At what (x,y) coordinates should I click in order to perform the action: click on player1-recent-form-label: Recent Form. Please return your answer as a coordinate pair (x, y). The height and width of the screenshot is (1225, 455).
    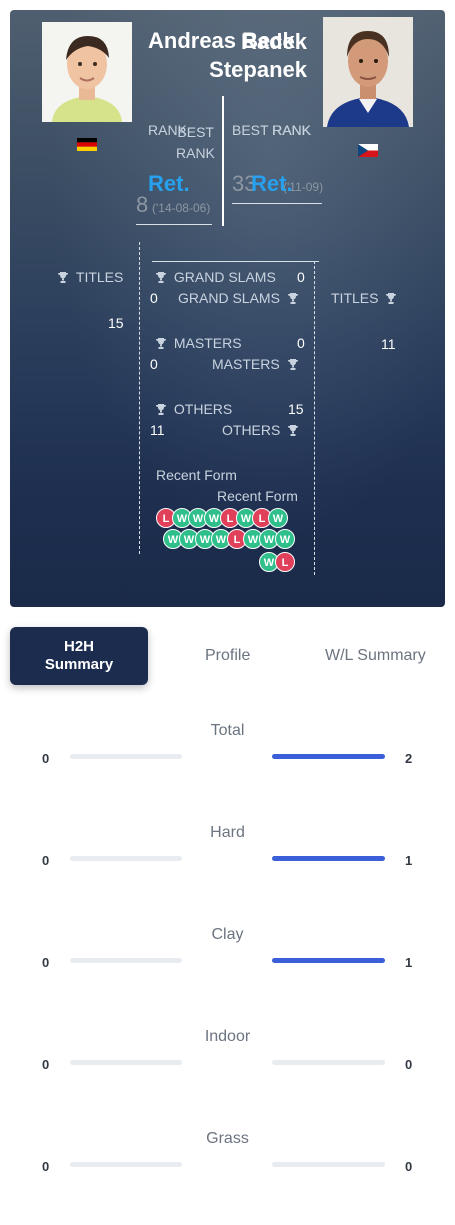
    Looking at the image, I should click on (196, 475).